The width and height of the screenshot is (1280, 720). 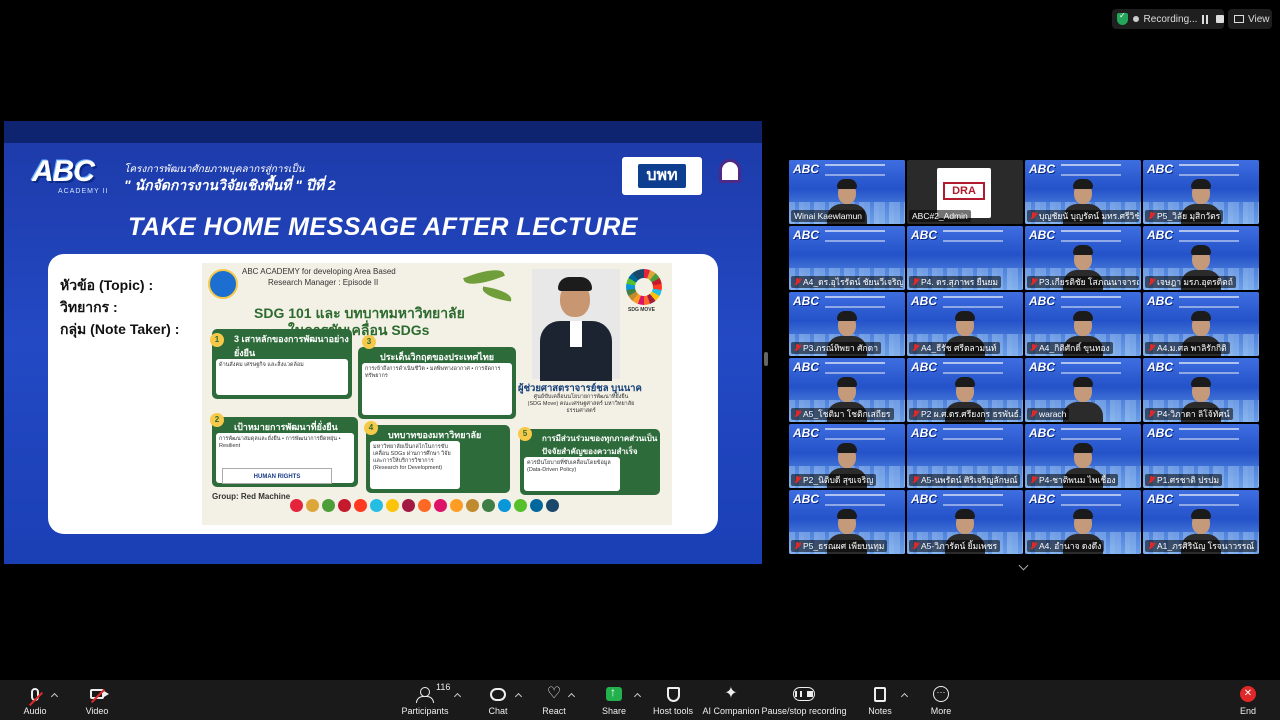 What do you see at coordinates (1192, 348) in the screenshot?
I see `participant-name: A4.ม.ศล พาลิรักกิติ` at bounding box center [1192, 348].